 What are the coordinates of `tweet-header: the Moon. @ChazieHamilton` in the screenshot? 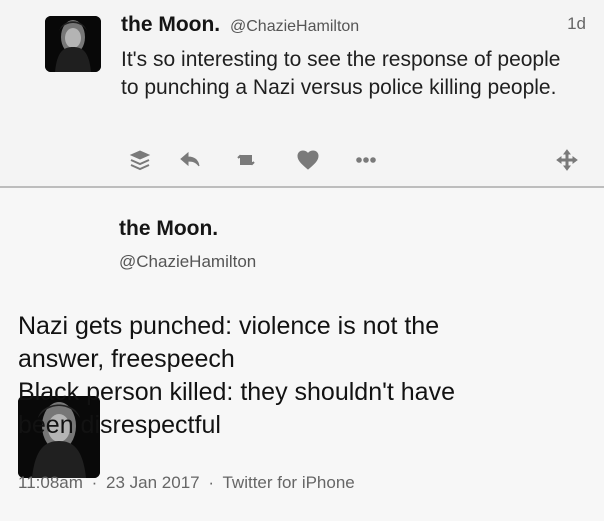 It's located at (240, 26).